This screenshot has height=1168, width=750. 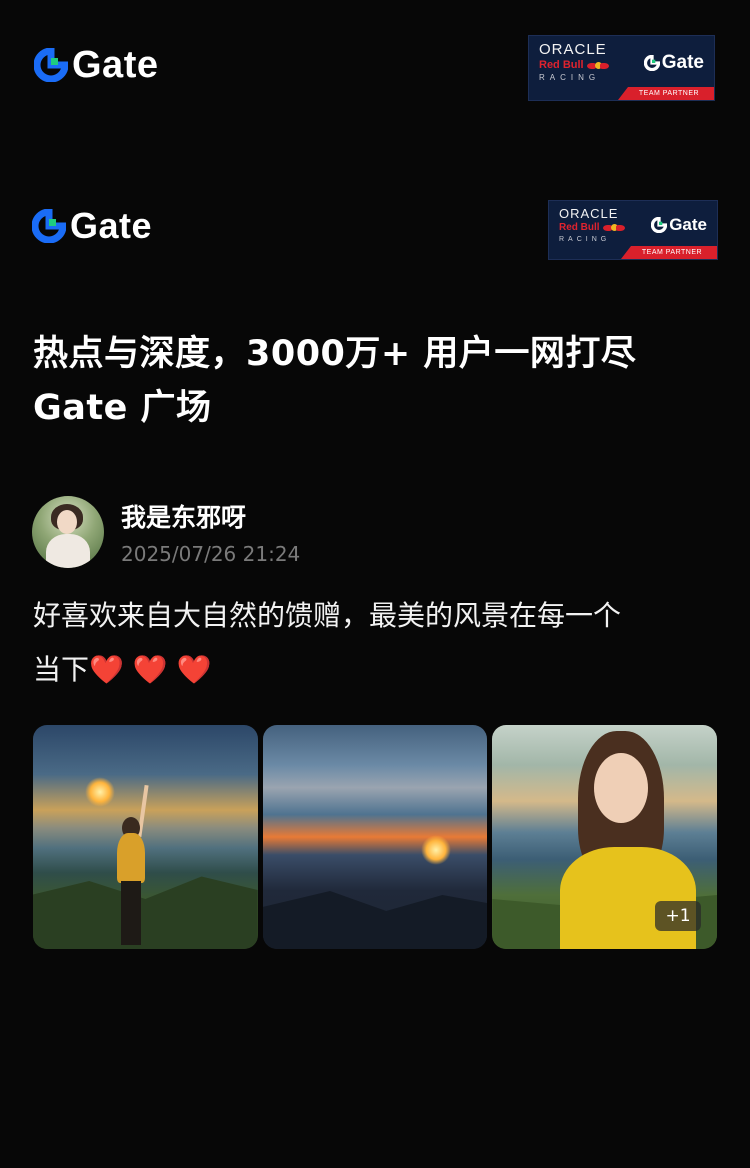 I want to click on post-author: 我是东邪呀 2025/07/26 21:24, so click(x=377, y=533).